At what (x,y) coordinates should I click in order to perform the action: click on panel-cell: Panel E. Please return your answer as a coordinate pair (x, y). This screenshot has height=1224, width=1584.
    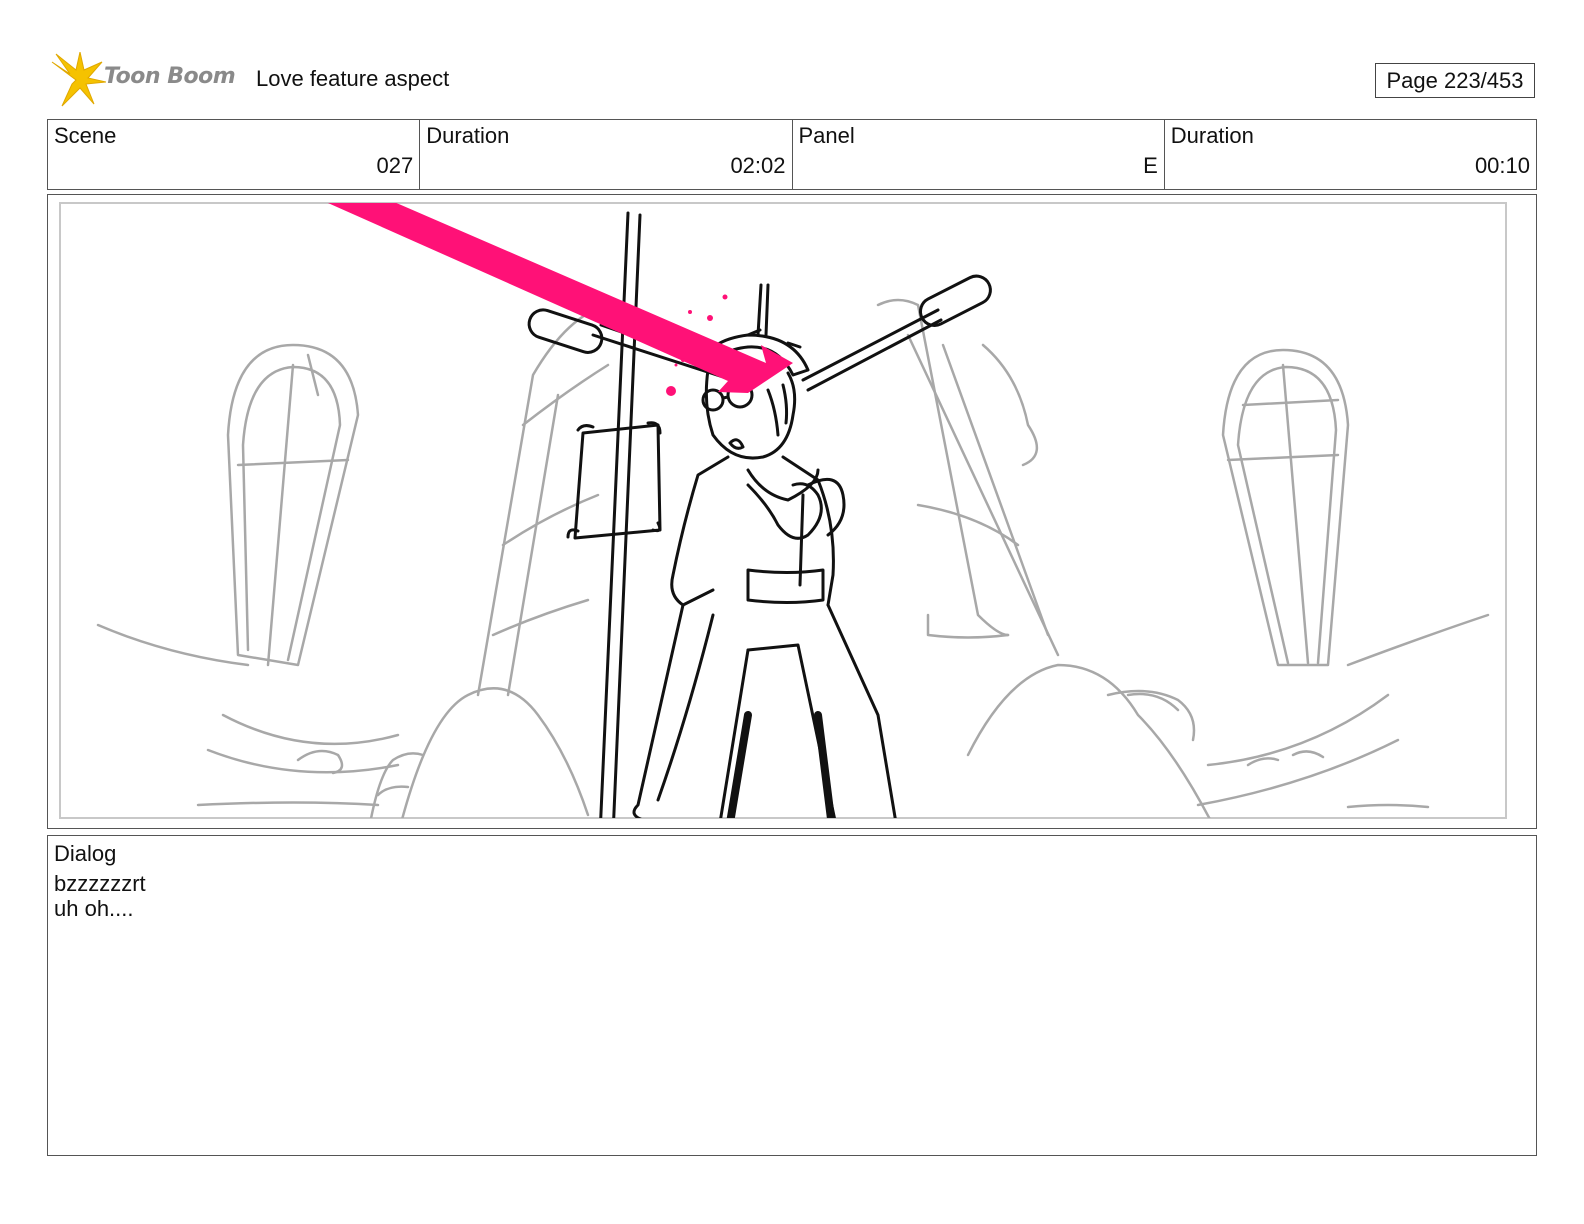
    Looking at the image, I should click on (979, 154).